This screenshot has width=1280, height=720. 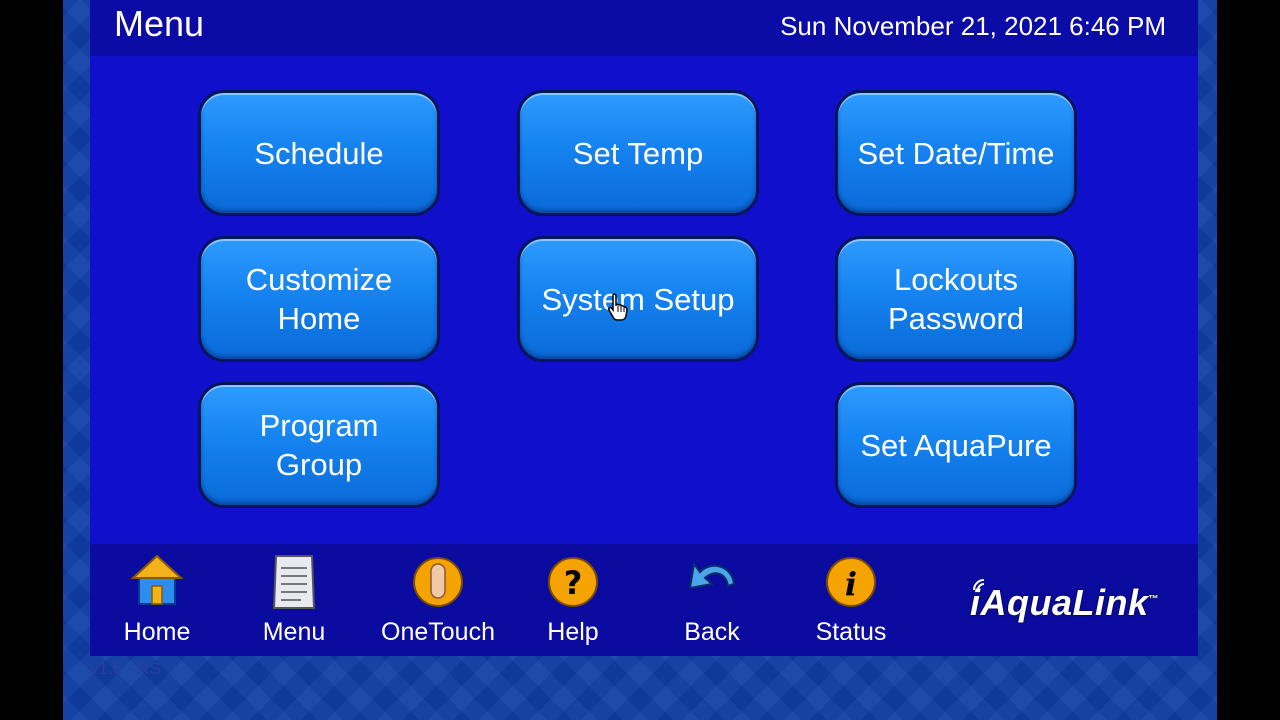 I want to click on nav-menu: Menu, so click(x=294, y=604).